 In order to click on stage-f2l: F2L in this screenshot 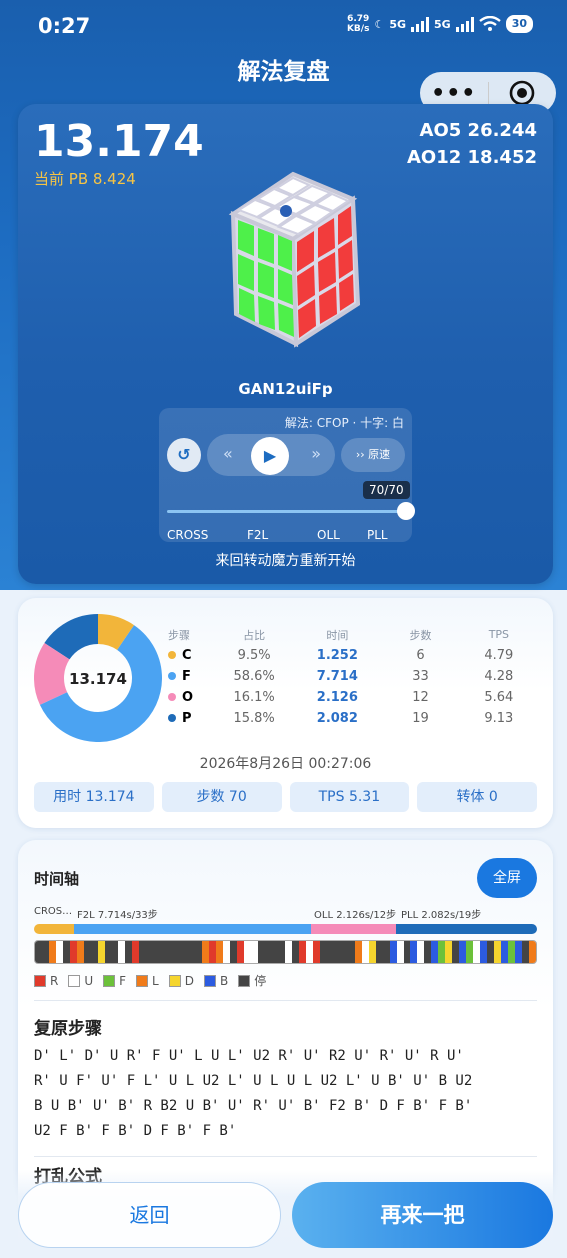, I will do `click(258, 535)`.